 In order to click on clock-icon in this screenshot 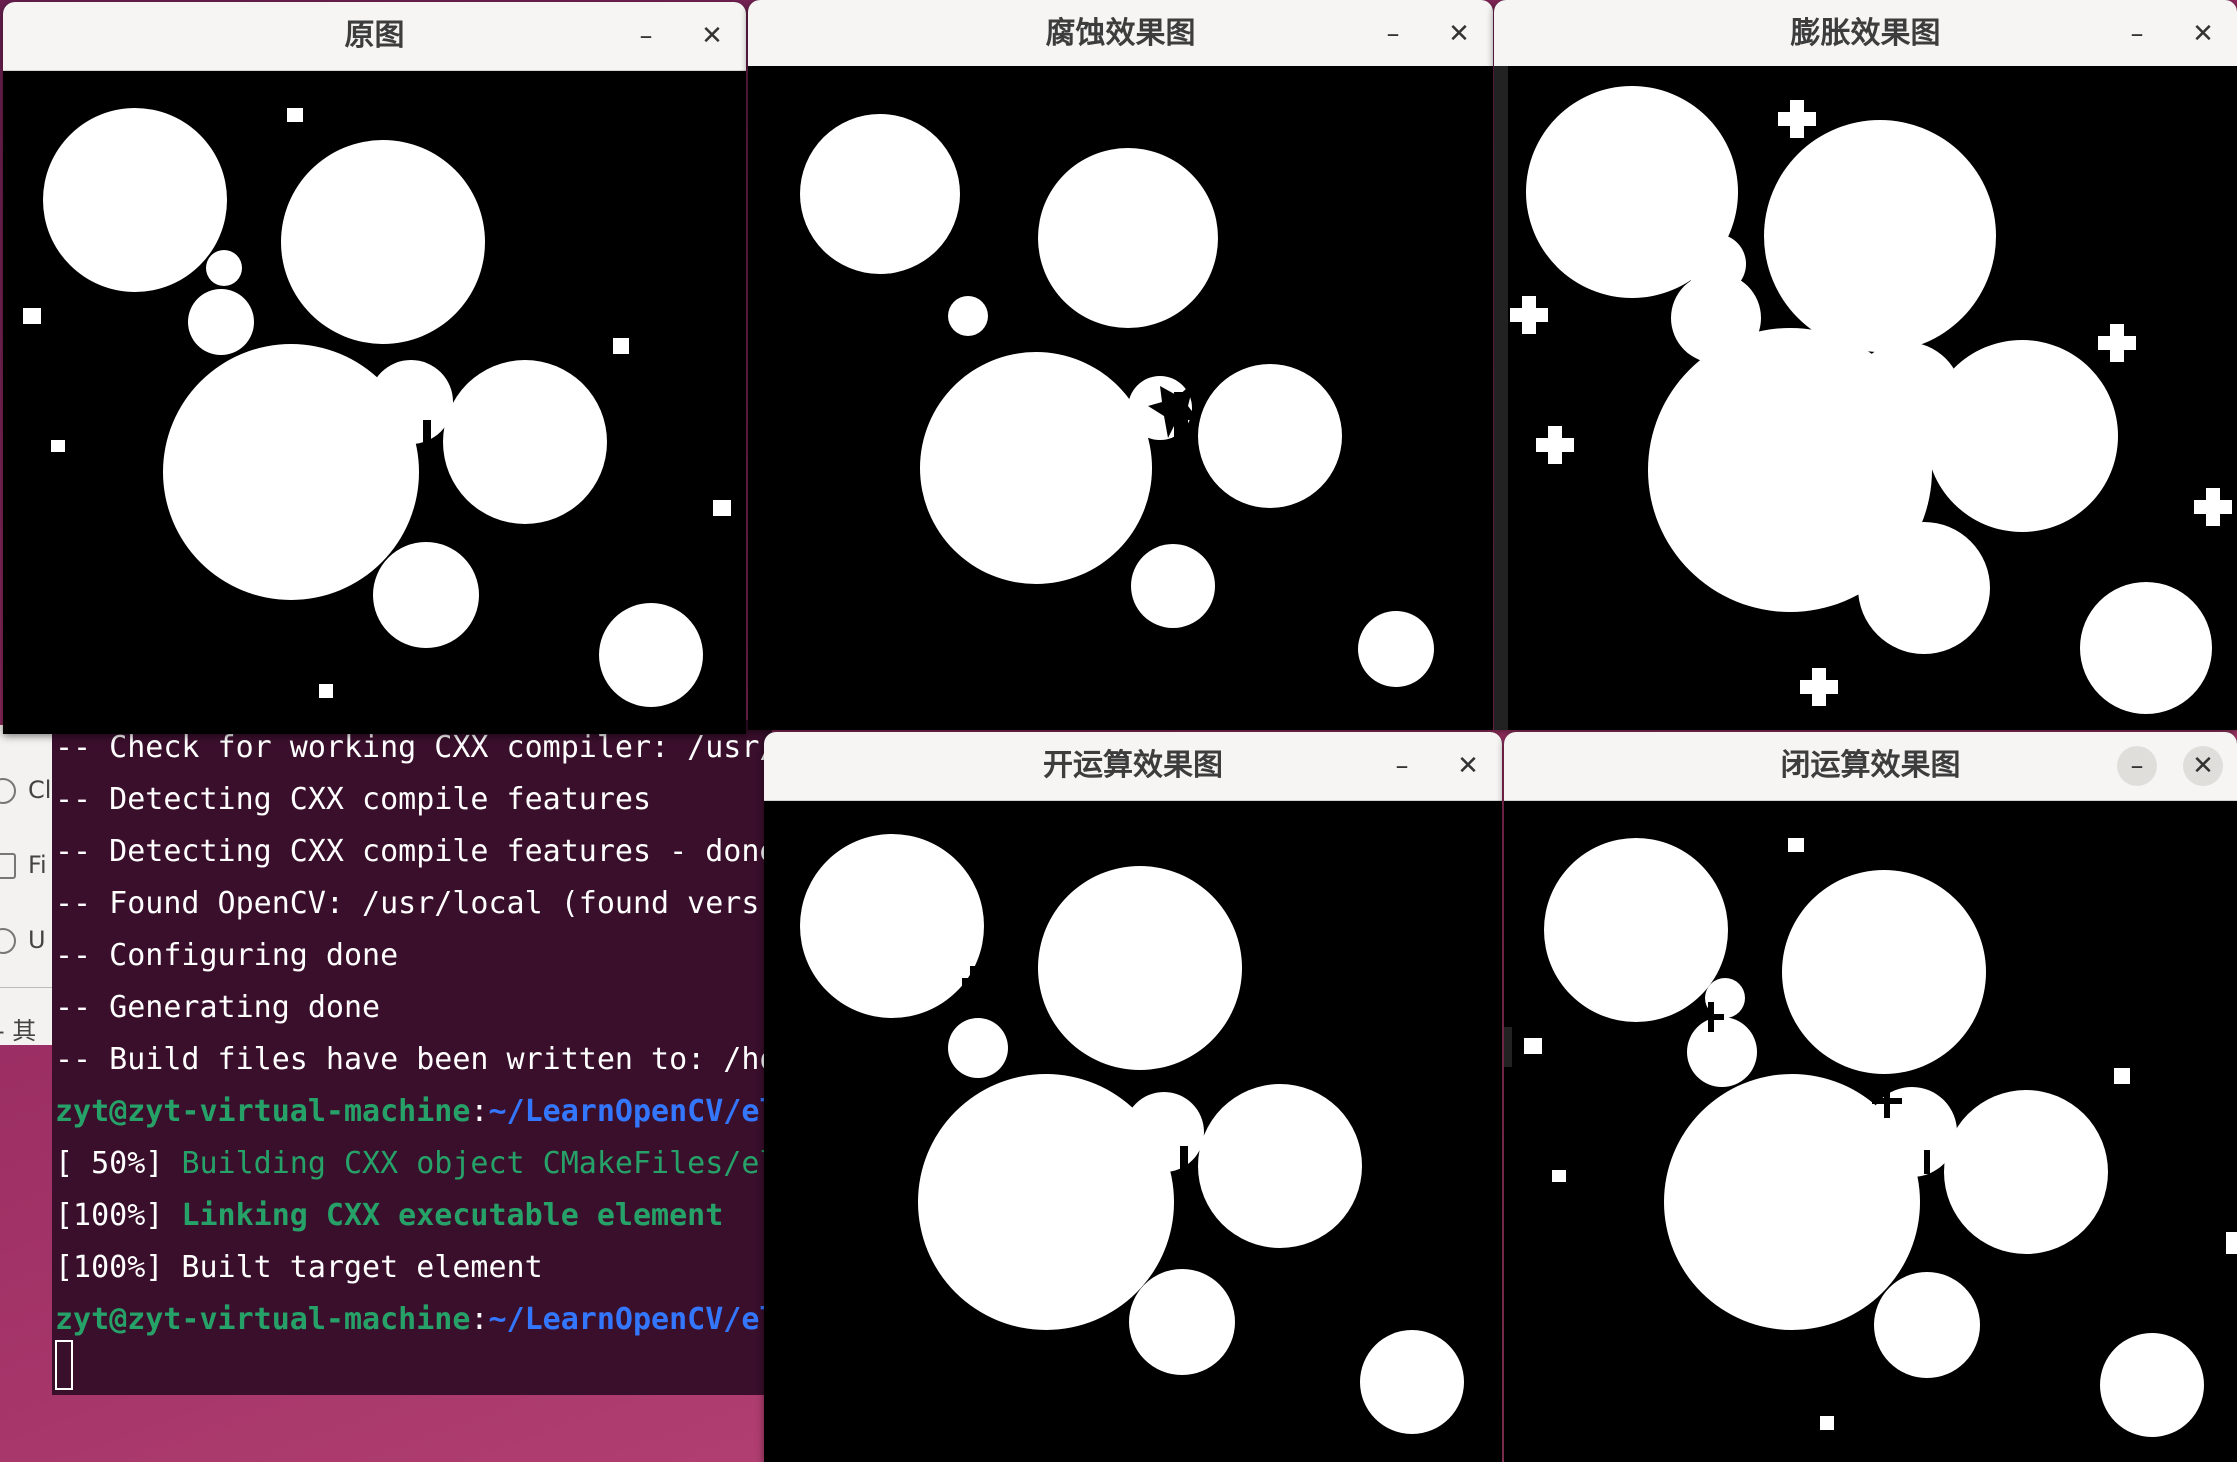, I will do `click(8, 791)`.